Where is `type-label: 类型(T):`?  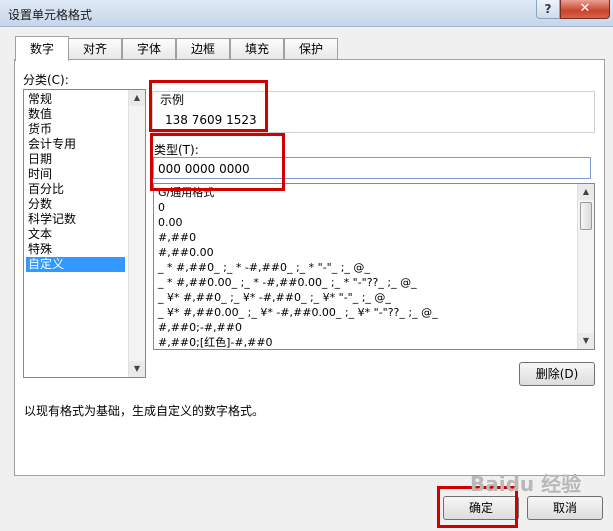 type-label: 类型(T): is located at coordinates (176, 150).